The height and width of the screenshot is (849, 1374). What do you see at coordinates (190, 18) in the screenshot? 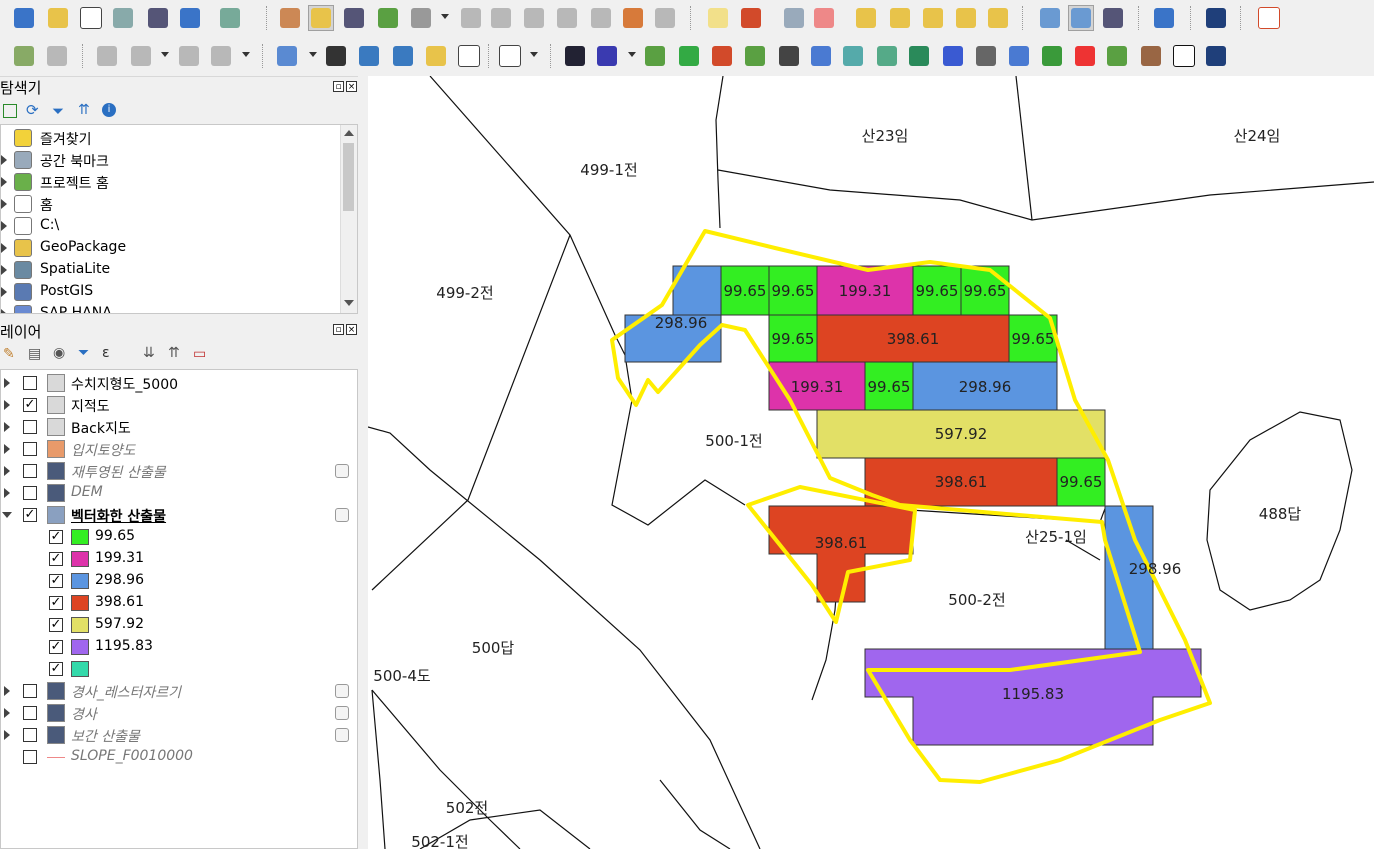
I see `grid-button` at bounding box center [190, 18].